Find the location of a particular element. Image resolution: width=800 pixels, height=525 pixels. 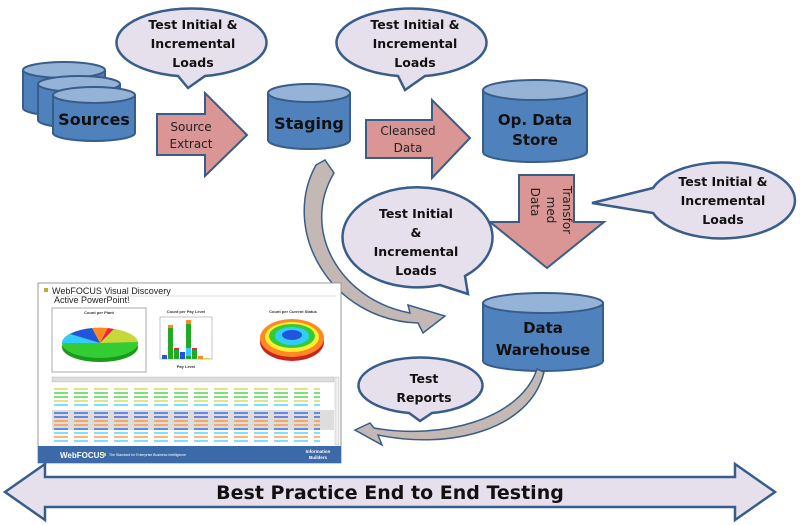

cleansed-label-2: Data is located at coordinates (408, 148).